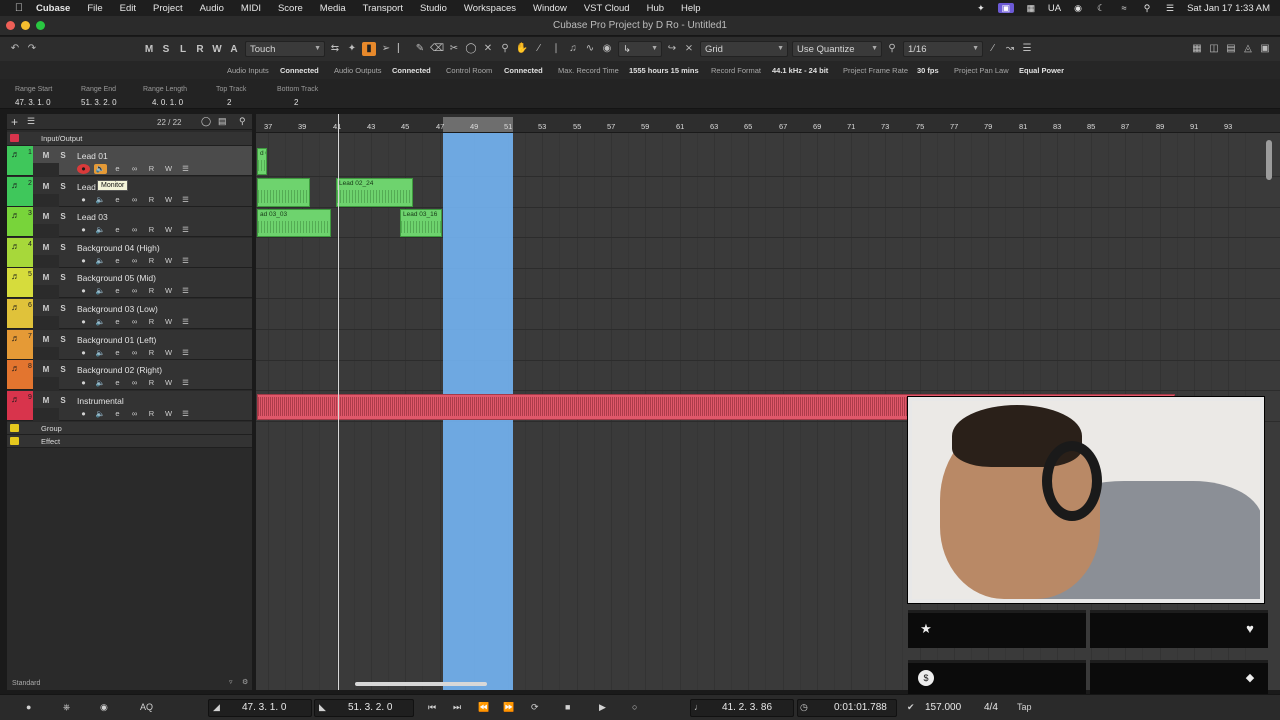 This screenshot has height=720, width=1280. What do you see at coordinates (421, 223) in the screenshot?
I see `audio-event-lead03-b: Lead 03_16` at bounding box center [421, 223].